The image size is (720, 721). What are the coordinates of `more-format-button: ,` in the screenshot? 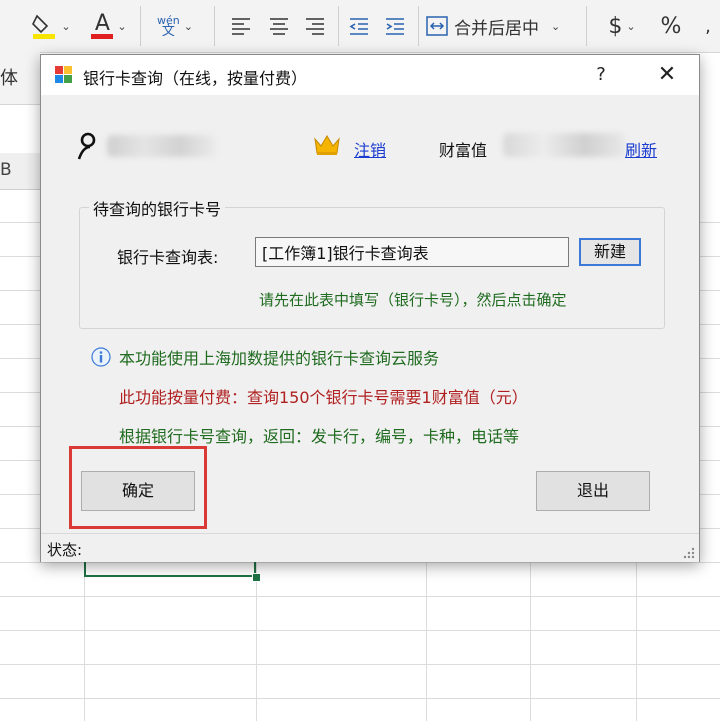 It's located at (708, 26).